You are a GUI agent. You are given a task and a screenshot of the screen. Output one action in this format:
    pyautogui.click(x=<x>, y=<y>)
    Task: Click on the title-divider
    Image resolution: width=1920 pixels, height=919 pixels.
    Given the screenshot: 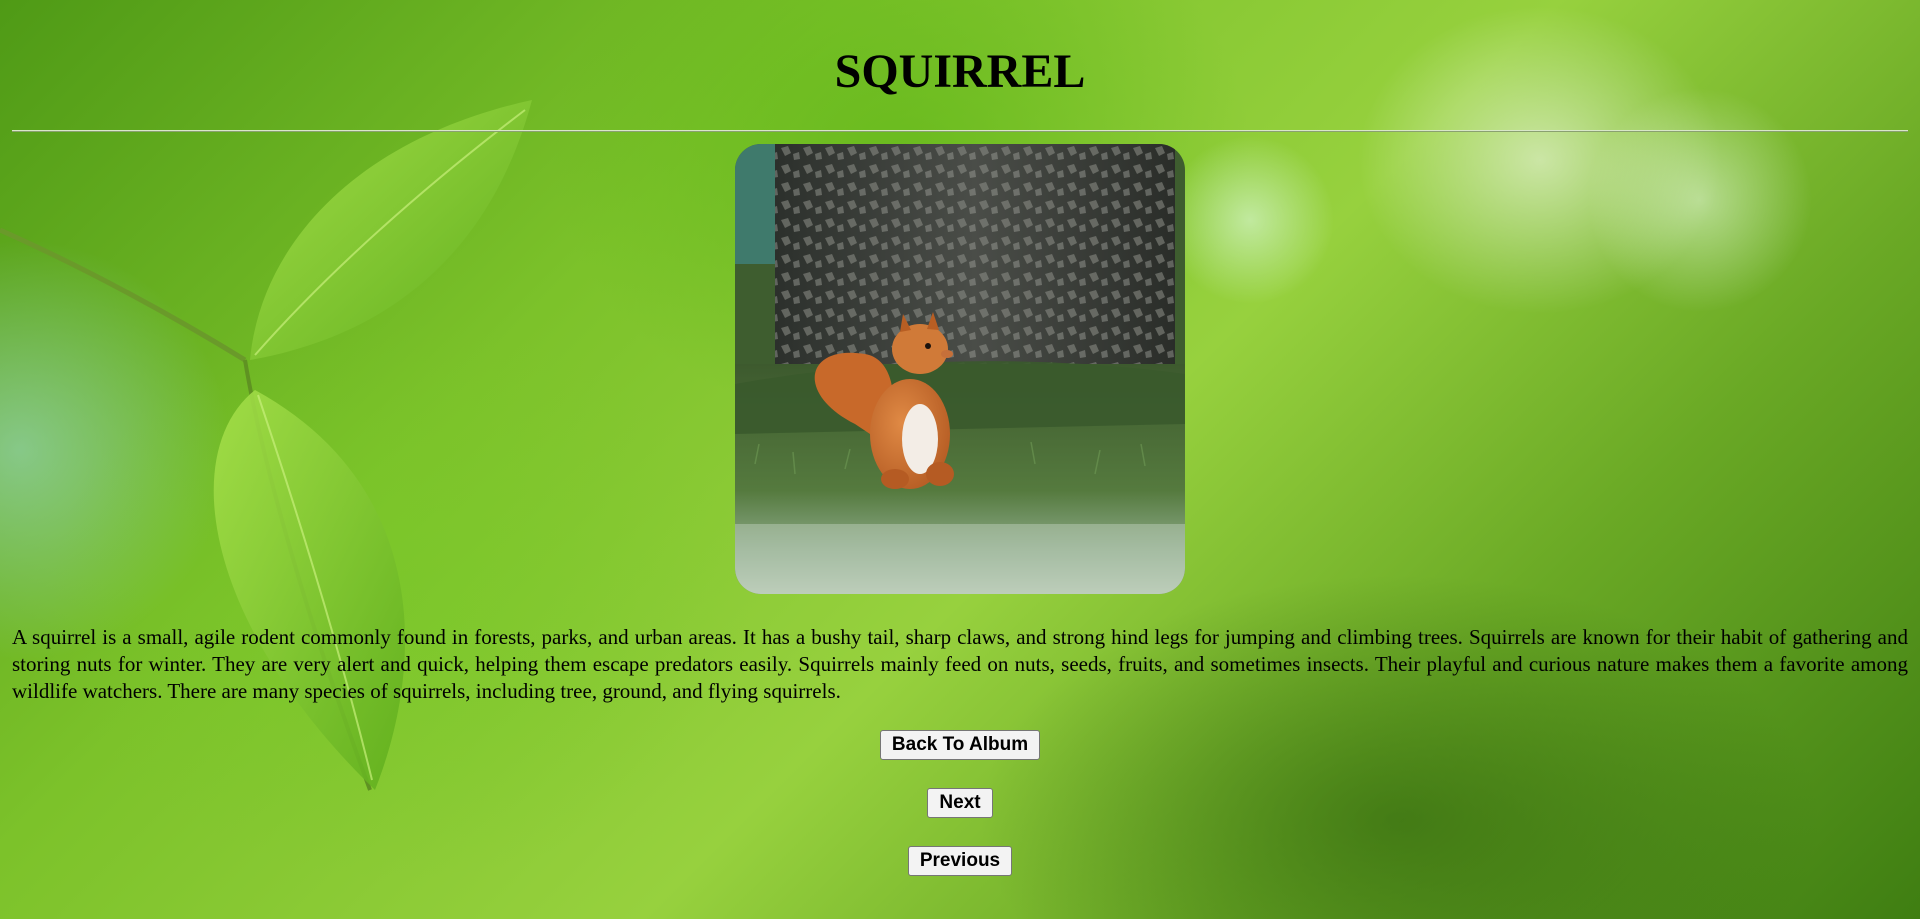 What is the action you would take?
    pyautogui.click(x=960, y=131)
    